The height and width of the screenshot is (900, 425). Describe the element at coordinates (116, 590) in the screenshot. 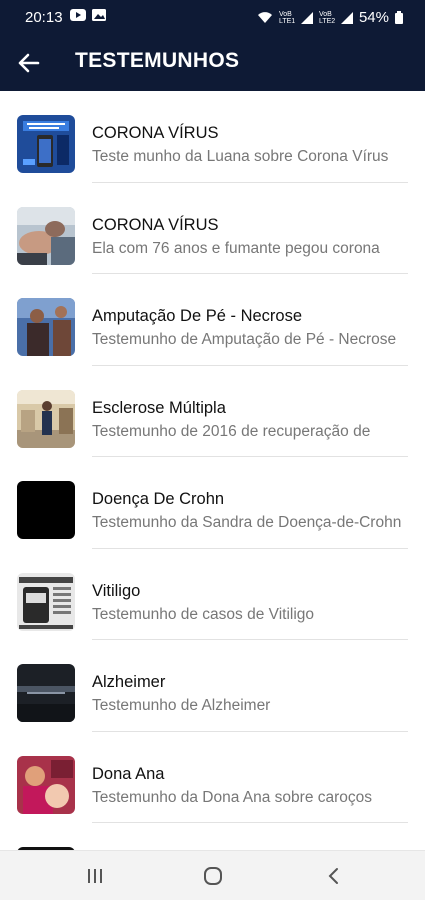

I see `item-title: Vitiligo` at that location.